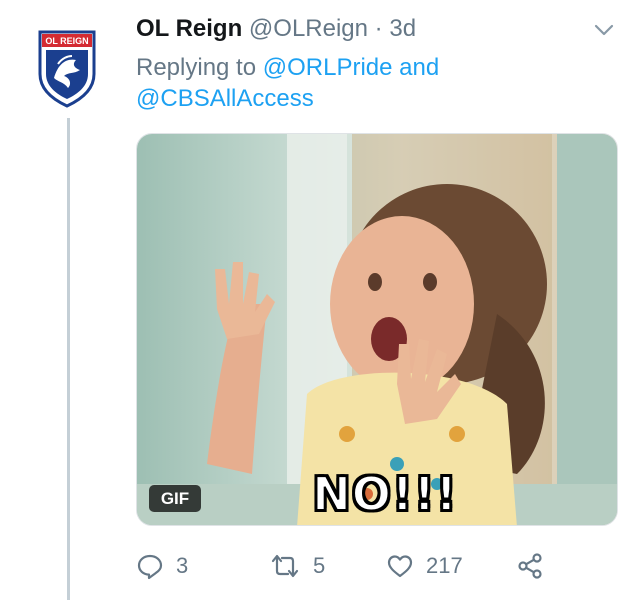 The width and height of the screenshot is (640, 600). What do you see at coordinates (400, 566) in the screenshot?
I see `heart-icon` at bounding box center [400, 566].